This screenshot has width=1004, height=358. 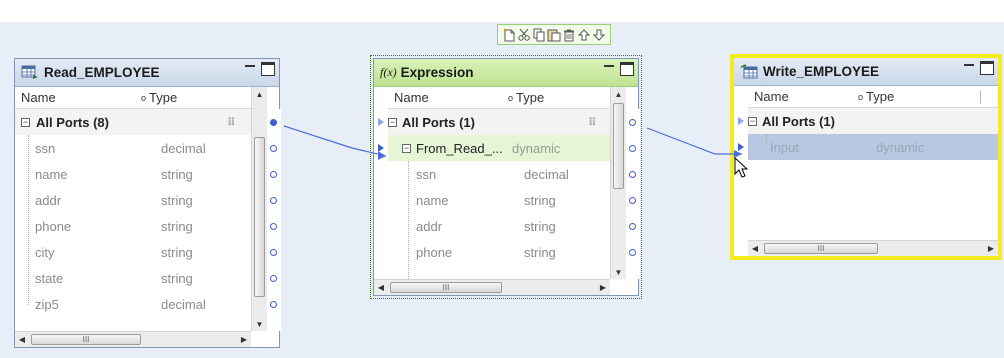 What do you see at coordinates (539, 35) in the screenshot?
I see `copy-icon` at bounding box center [539, 35].